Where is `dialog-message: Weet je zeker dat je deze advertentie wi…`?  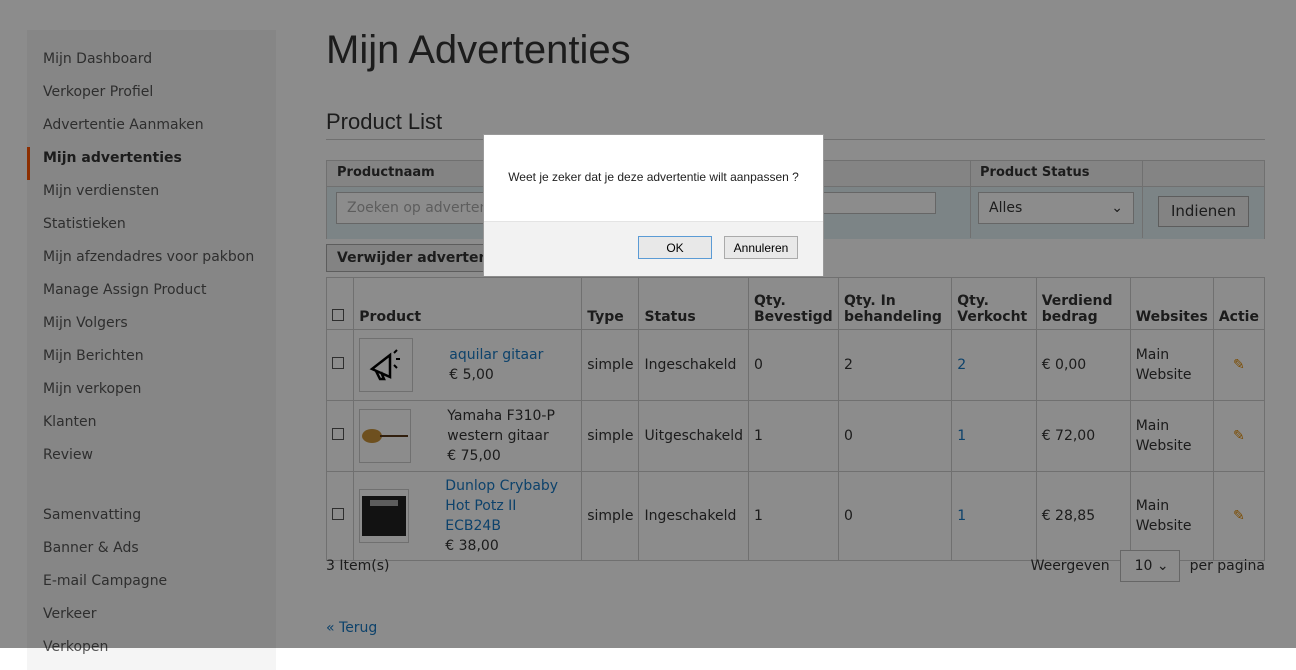 dialog-message: Weet je zeker dat je deze advertentie wi… is located at coordinates (653, 177).